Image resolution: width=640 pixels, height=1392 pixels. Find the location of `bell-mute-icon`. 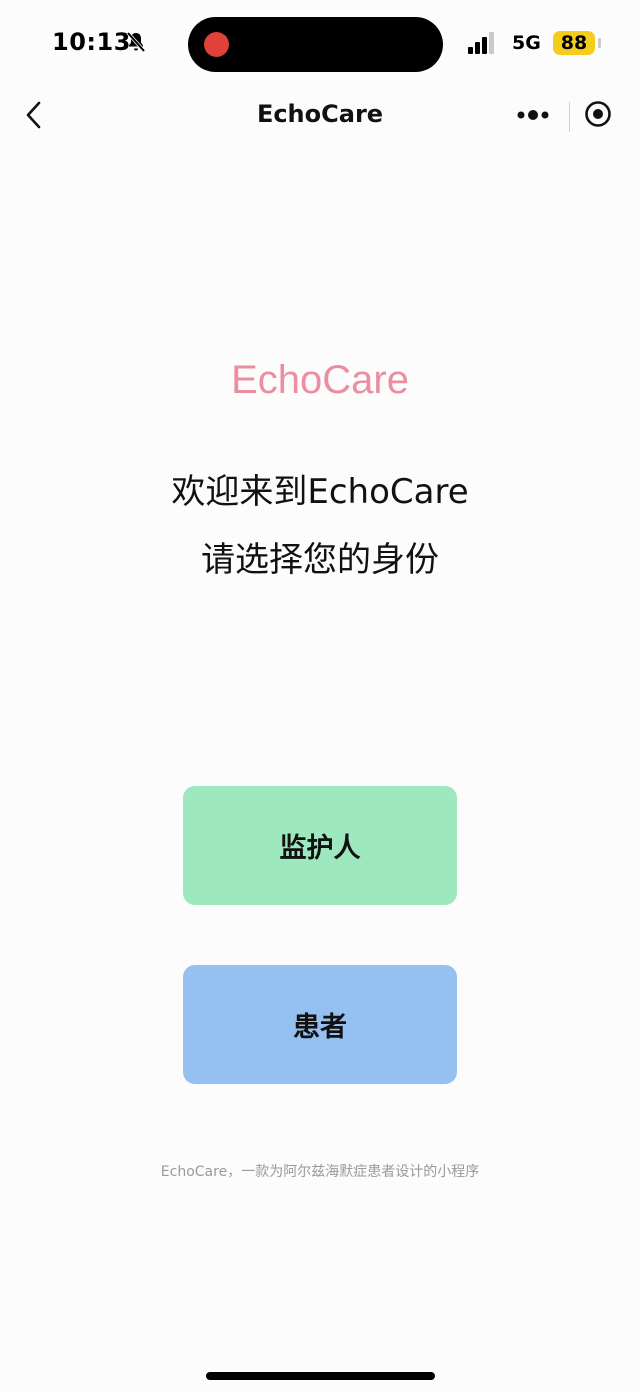

bell-mute-icon is located at coordinates (136, 42).